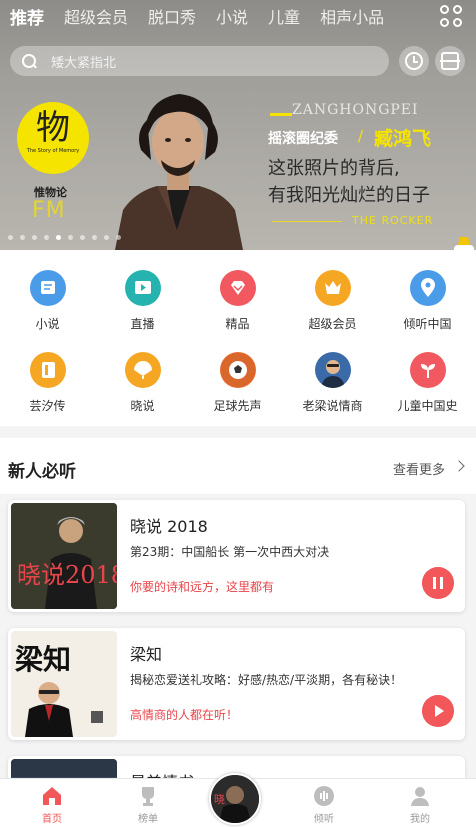 The image size is (476, 827). I want to click on entry-listen-china: 倾听中国, so click(427, 301).